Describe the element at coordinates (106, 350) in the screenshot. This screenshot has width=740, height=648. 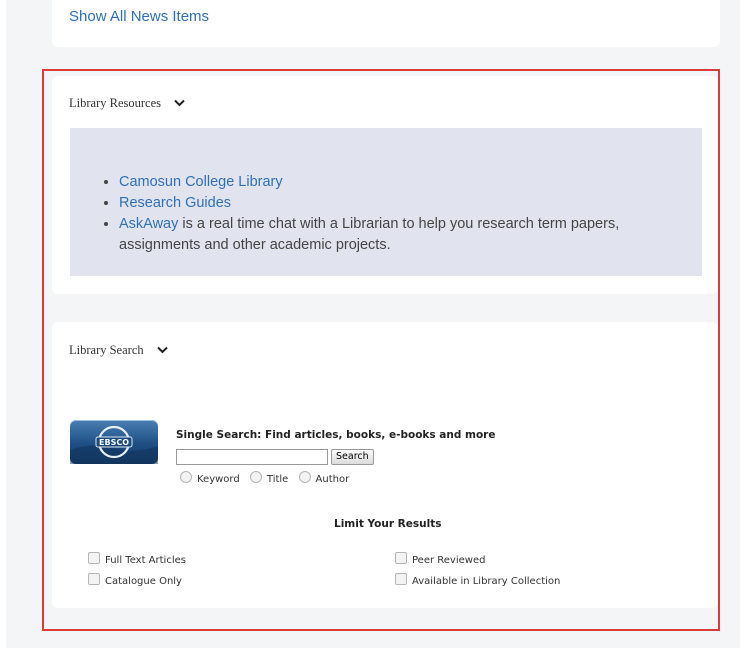
I see `library-search-title: Library Search` at that location.